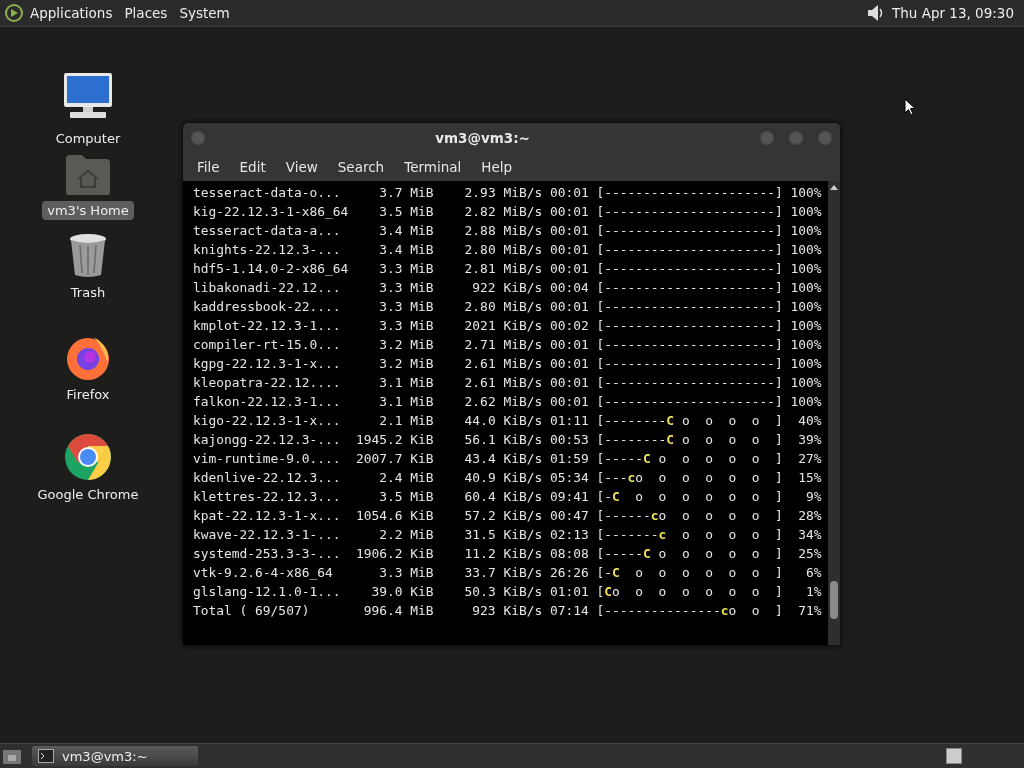 This screenshot has height=768, width=1024. I want to click on trash-icon, so click(88, 256).